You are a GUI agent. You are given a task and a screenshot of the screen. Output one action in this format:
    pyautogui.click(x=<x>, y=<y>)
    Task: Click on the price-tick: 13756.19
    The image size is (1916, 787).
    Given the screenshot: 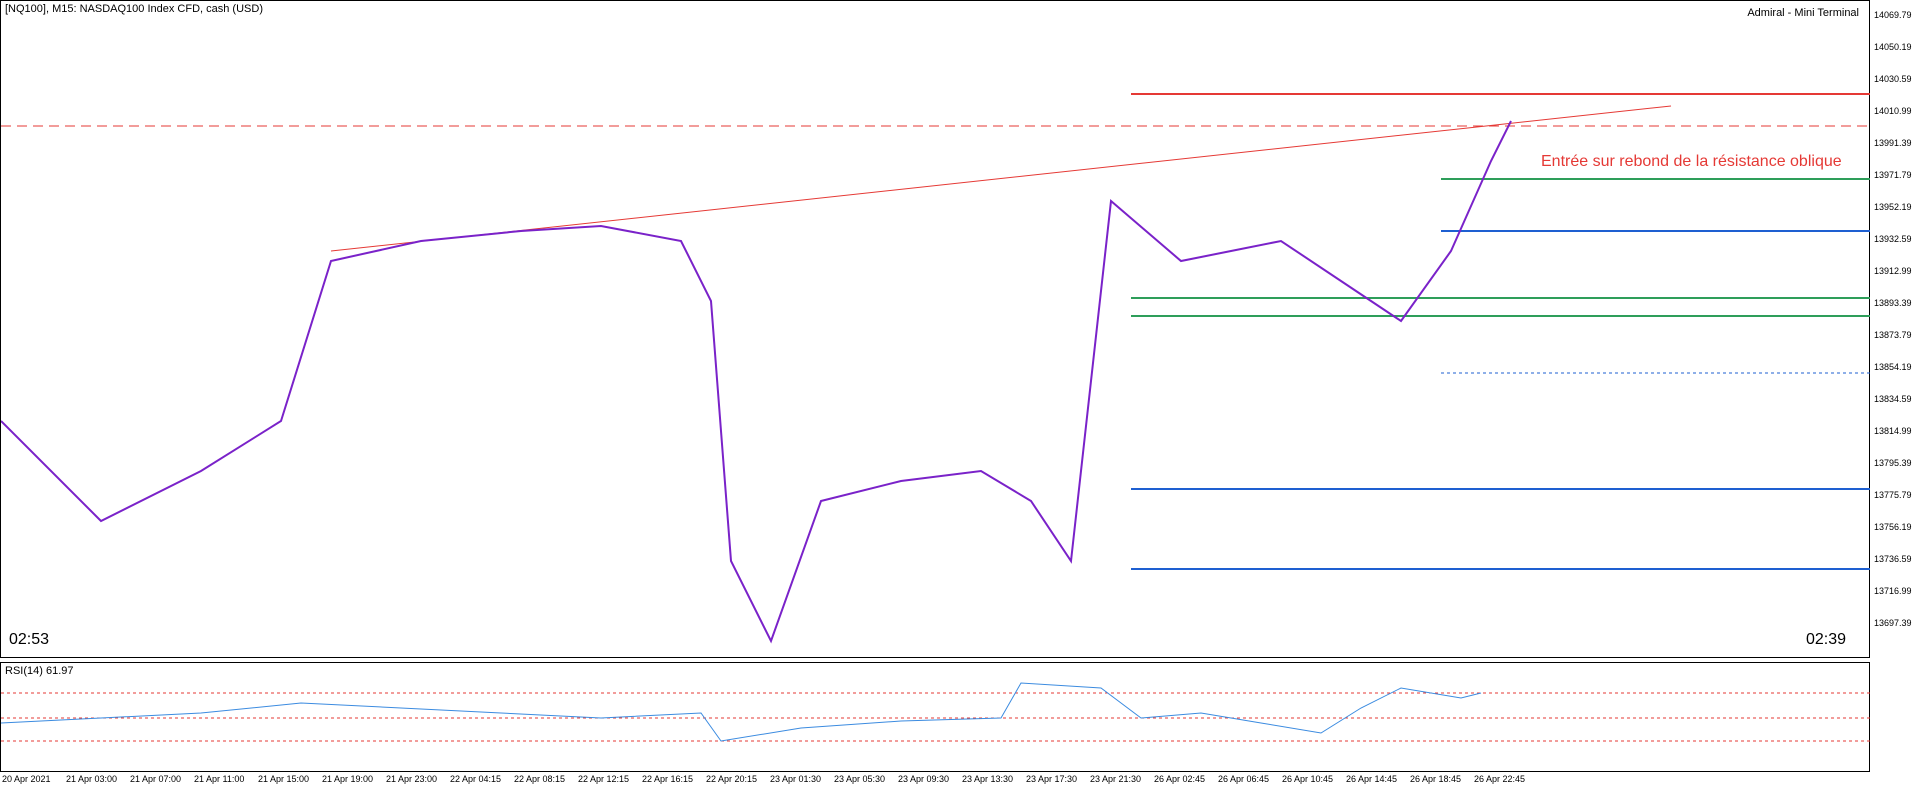 What is the action you would take?
    pyautogui.click(x=1893, y=527)
    